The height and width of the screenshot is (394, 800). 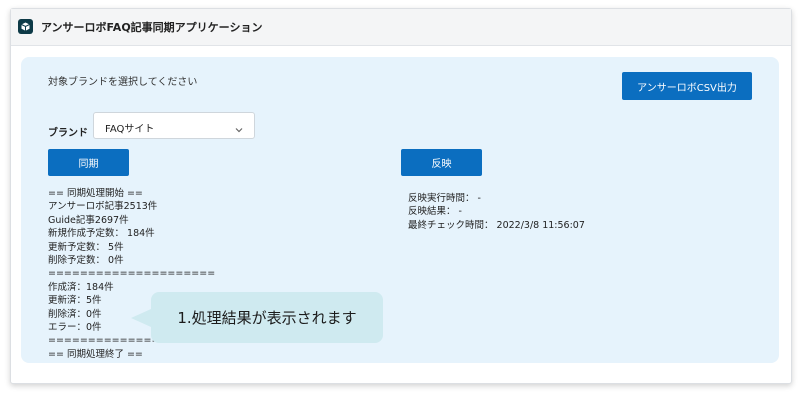 What do you see at coordinates (68, 133) in the screenshot?
I see `brand-label: ブランド` at bounding box center [68, 133].